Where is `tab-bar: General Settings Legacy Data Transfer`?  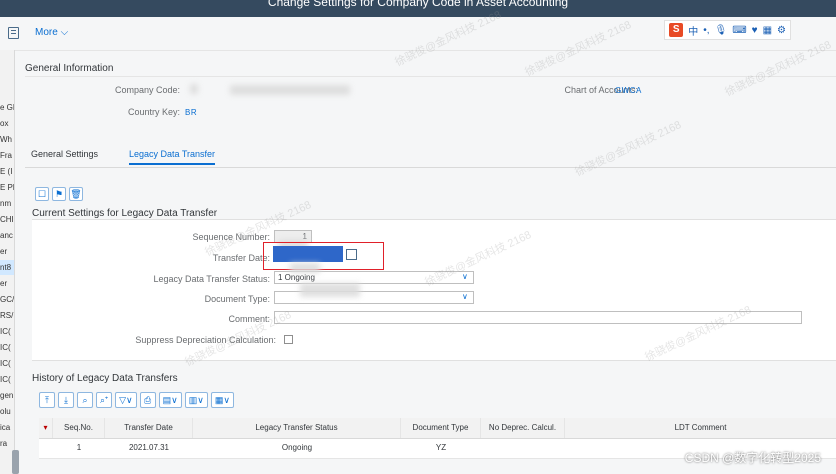
tab-bar: General Settings Legacy Data Transfer is located at coordinates (430, 156).